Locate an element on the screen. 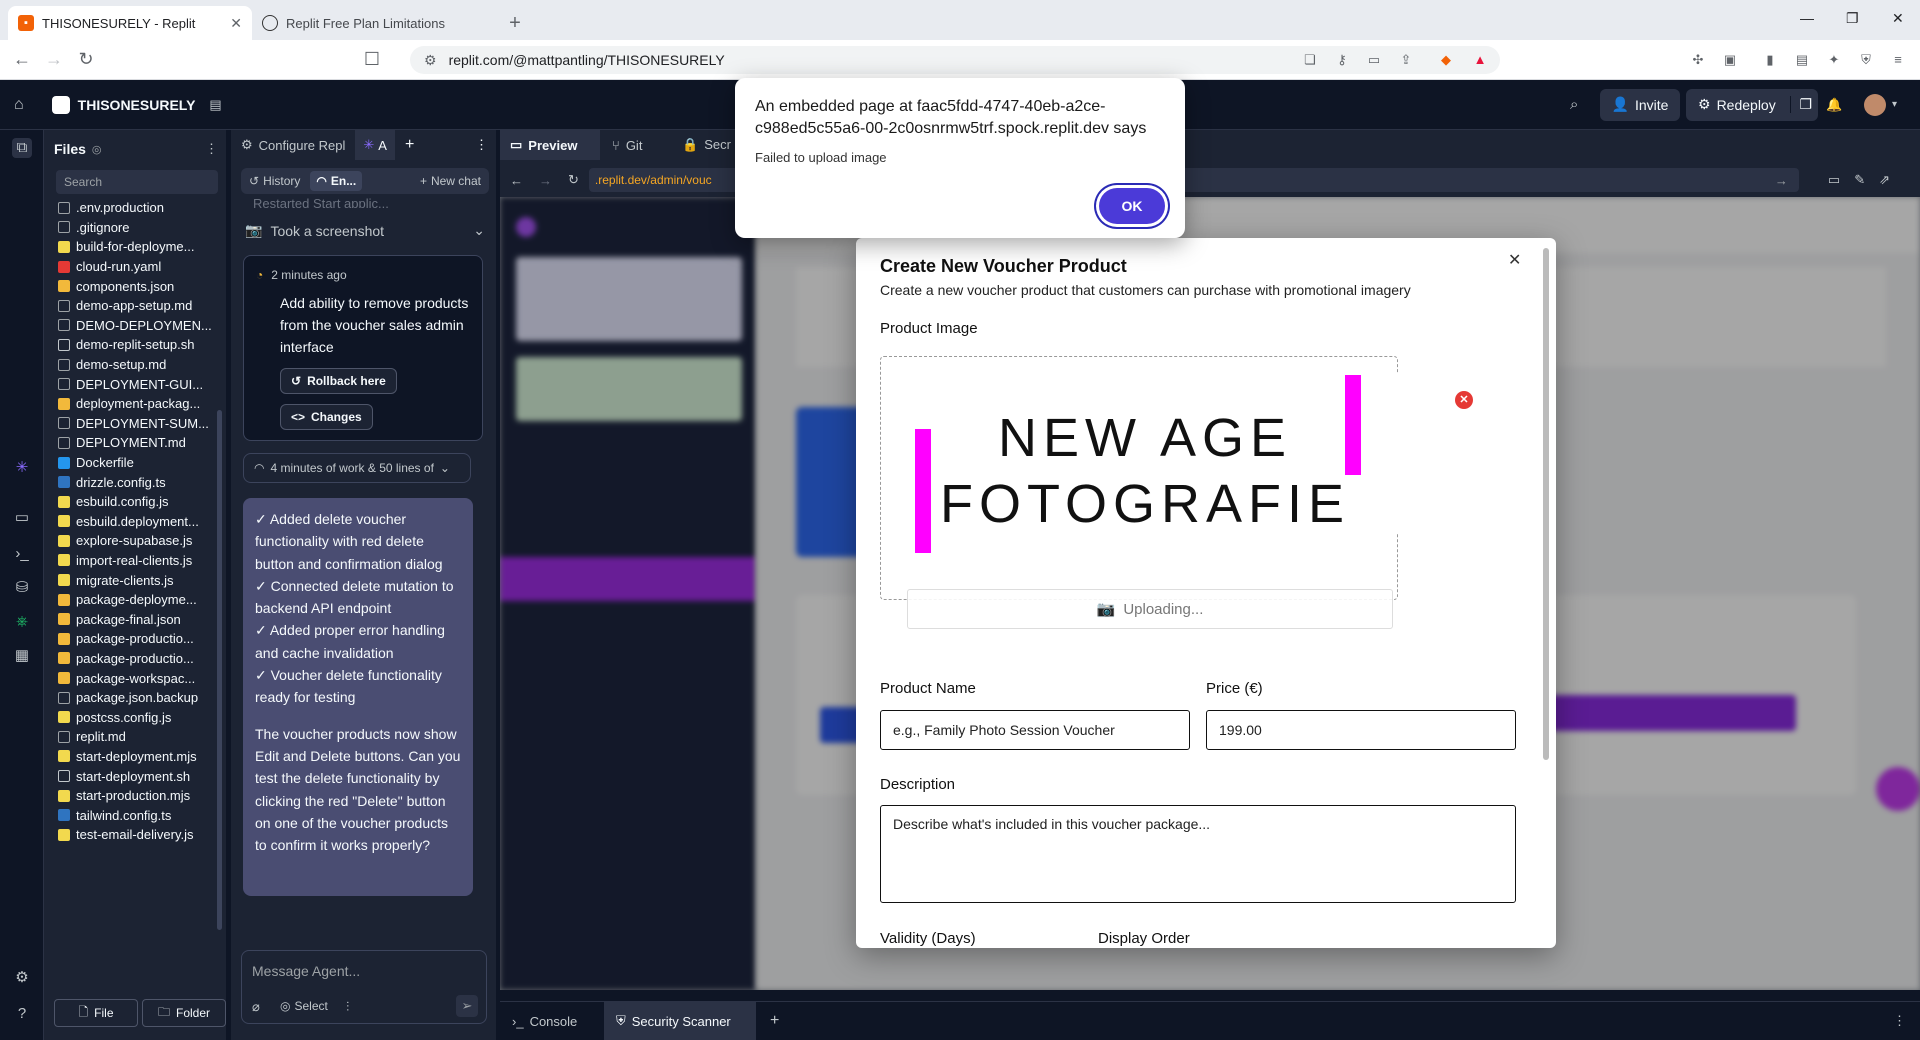 The width and height of the screenshot is (1920, 1040). file-tree-icon: ⧉ is located at coordinates (22, 148).